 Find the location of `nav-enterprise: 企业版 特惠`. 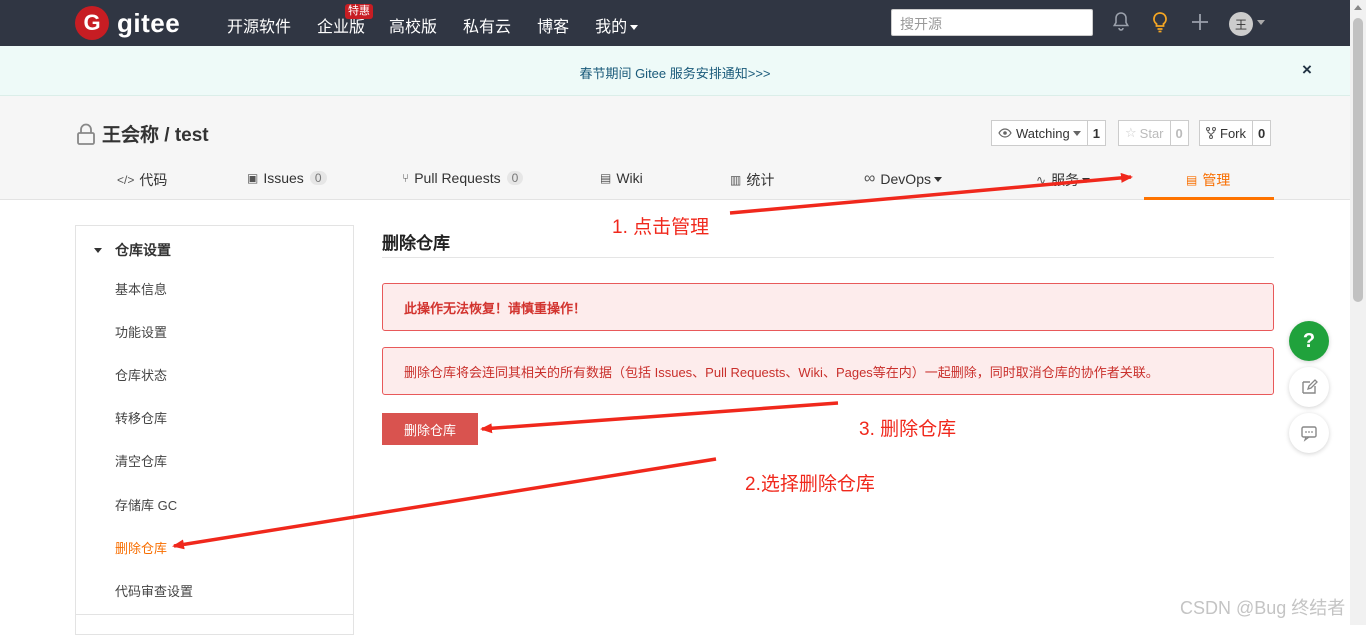

nav-enterprise: 企业版 特惠 is located at coordinates (345, 20).